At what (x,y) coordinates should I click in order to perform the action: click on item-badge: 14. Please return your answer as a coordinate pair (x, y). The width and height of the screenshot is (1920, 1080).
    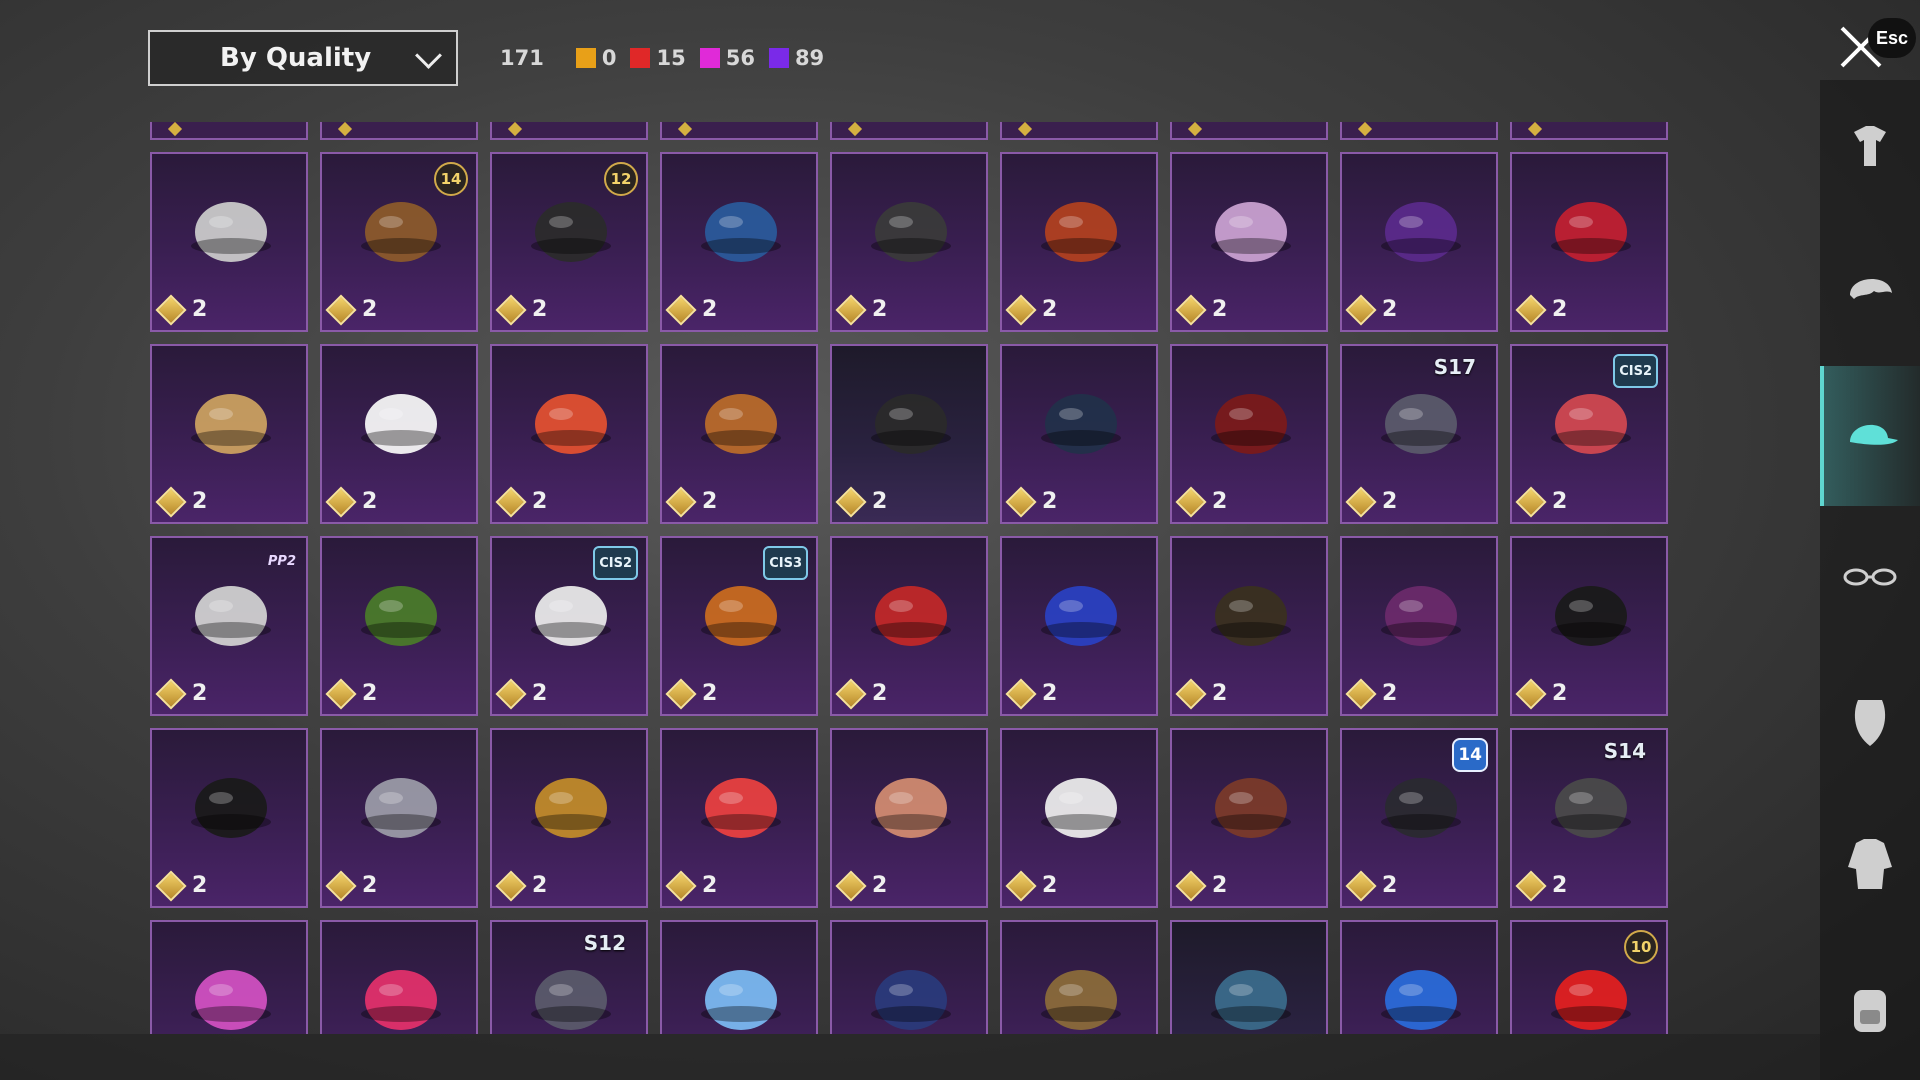
    Looking at the image, I should click on (1470, 755).